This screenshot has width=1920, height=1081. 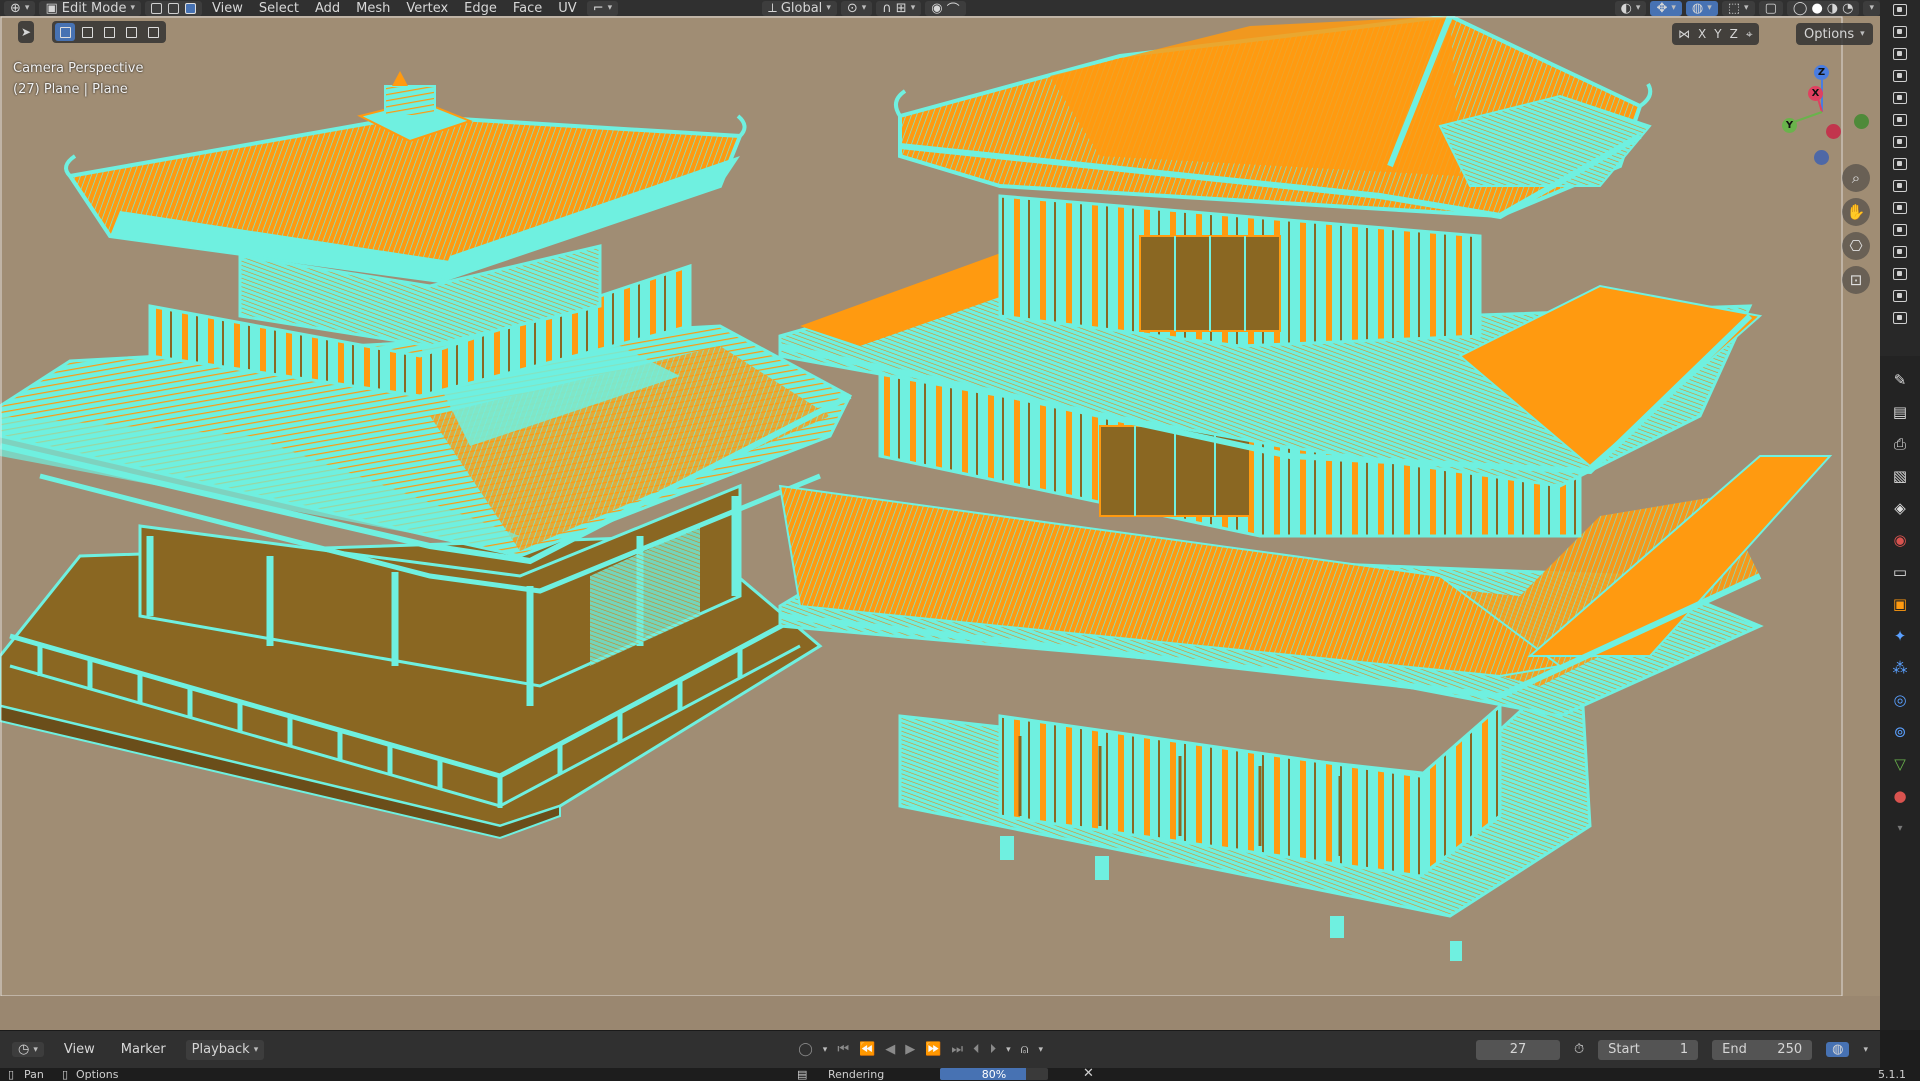 I want to click on current-frame-field: 27, so click(x=1517, y=1049).